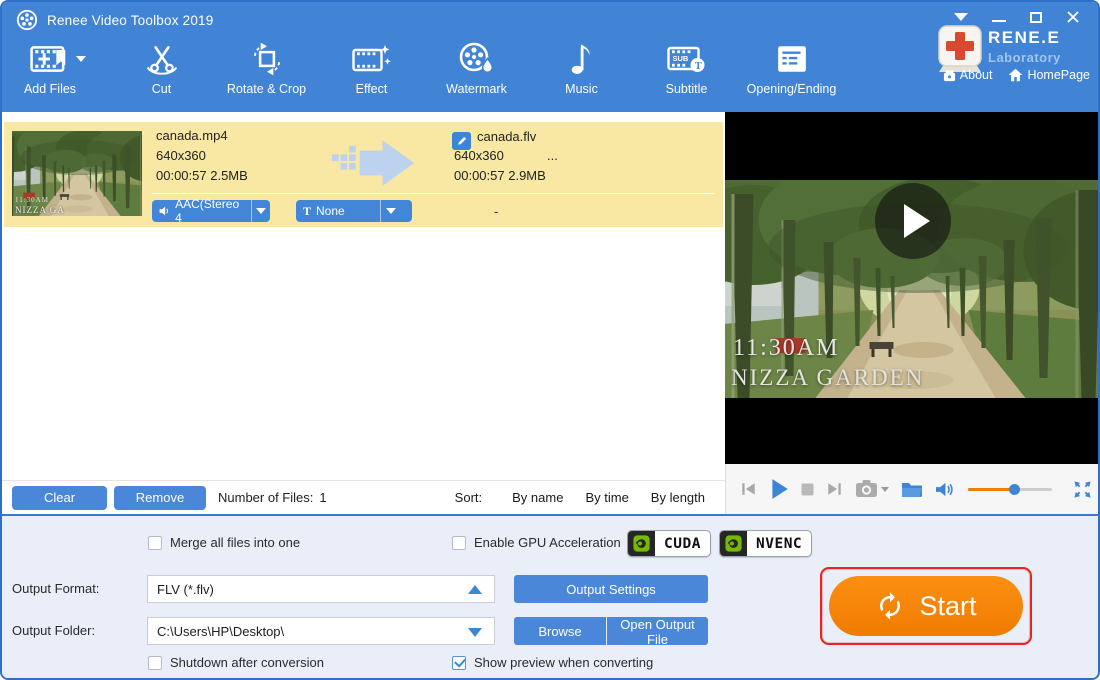  Describe the element at coordinates (678, 497) in the screenshot. I see `sort-by-length: By length` at that location.